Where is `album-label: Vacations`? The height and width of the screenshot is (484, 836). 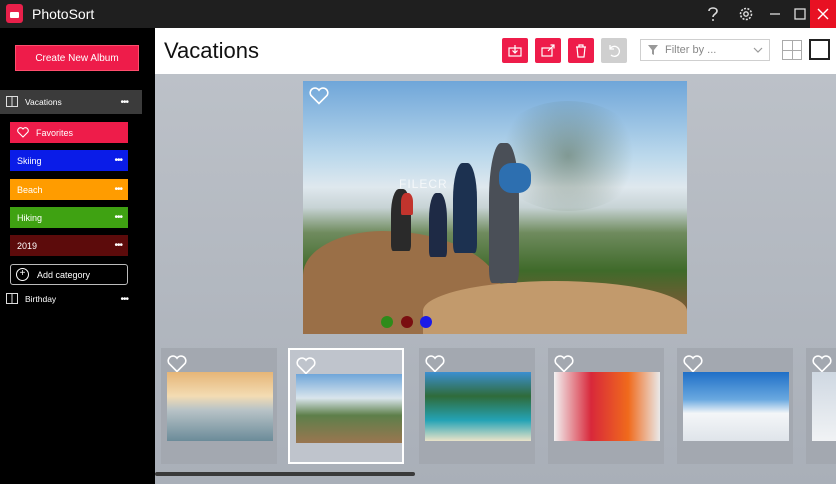
album-label: Vacations is located at coordinates (43, 102).